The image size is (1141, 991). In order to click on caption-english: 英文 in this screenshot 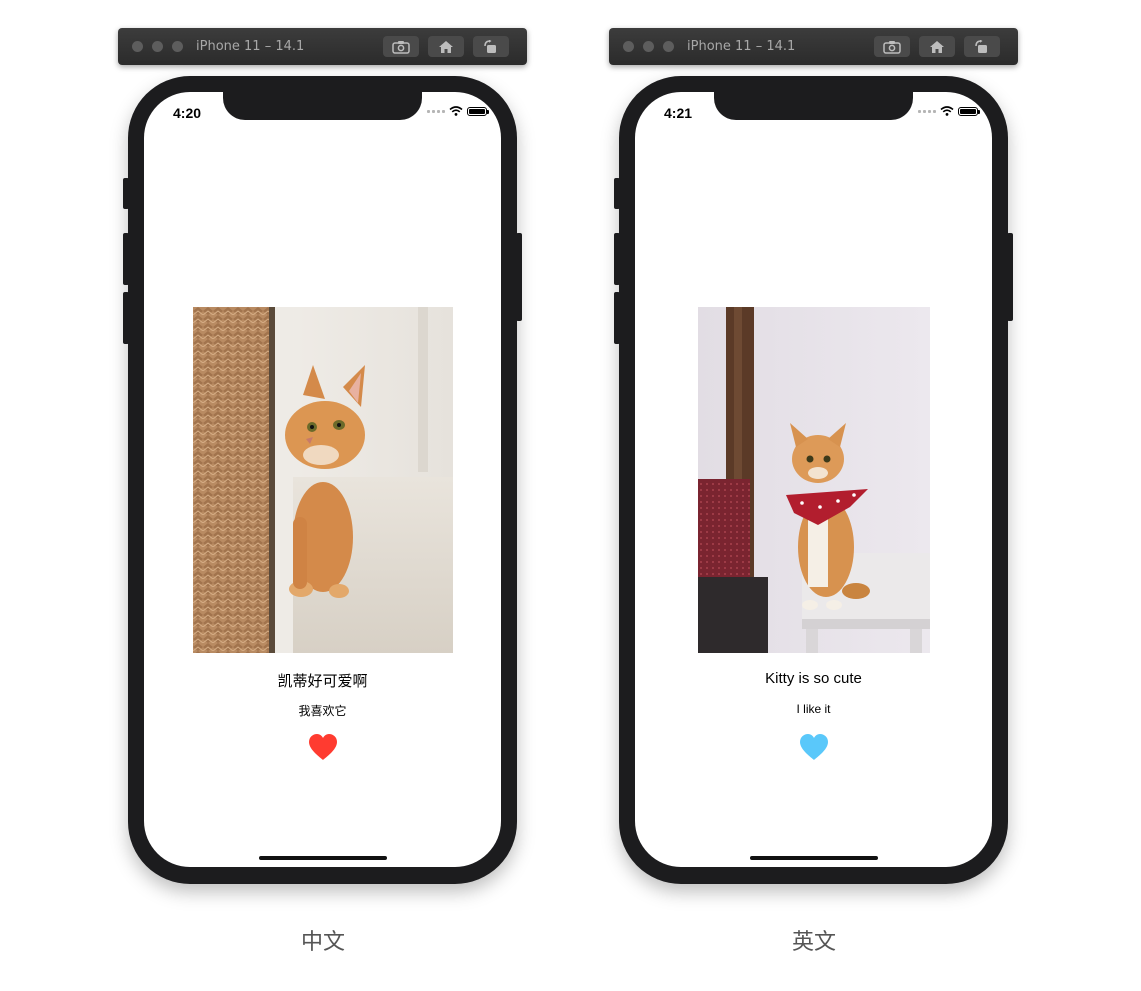, I will do `click(813, 942)`.